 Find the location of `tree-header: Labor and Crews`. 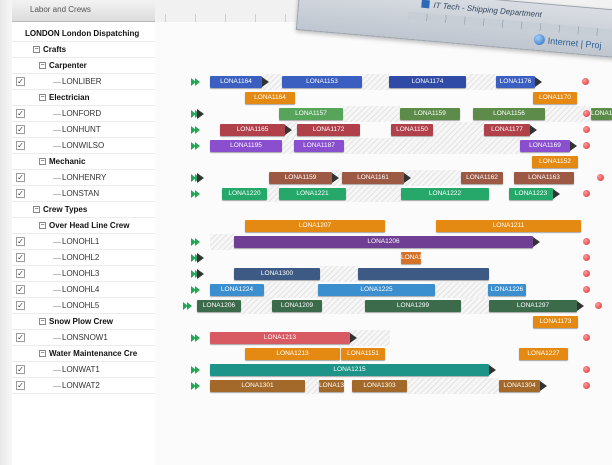

tree-header: Labor and Crews is located at coordinates (83, 11).